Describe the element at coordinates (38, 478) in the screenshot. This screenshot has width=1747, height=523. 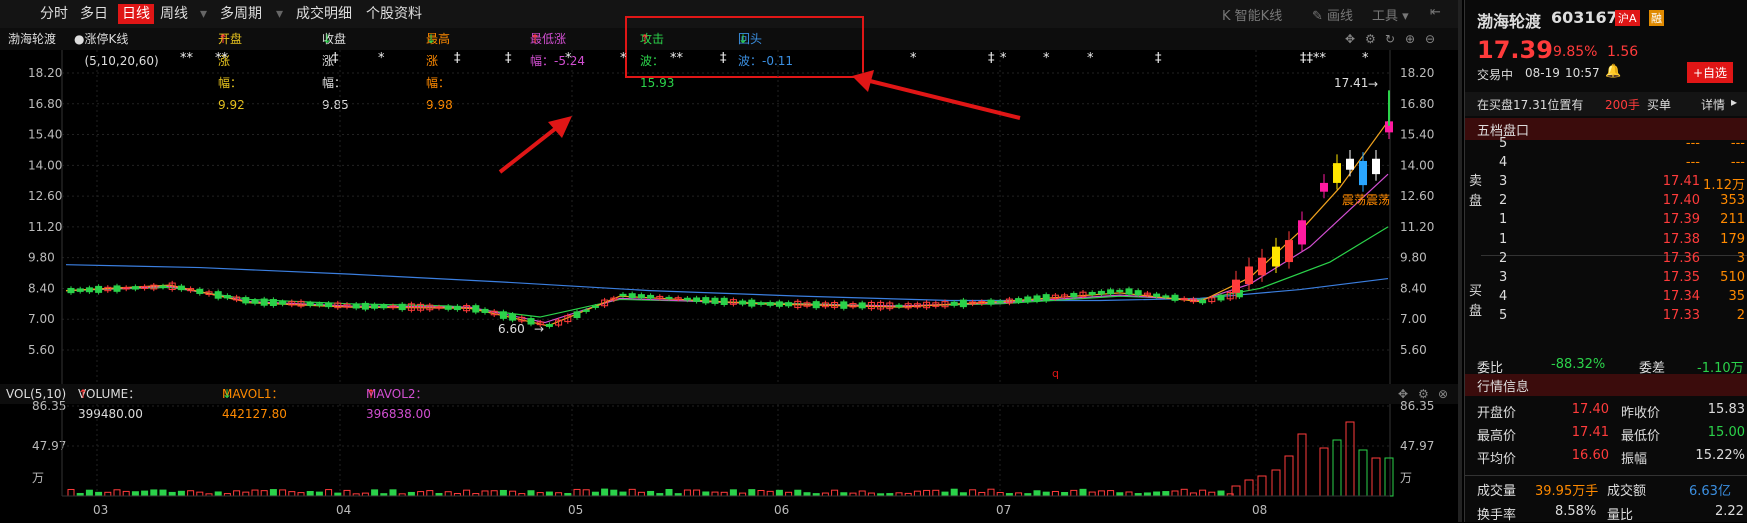
I see `vol-tick-label: 万` at that location.